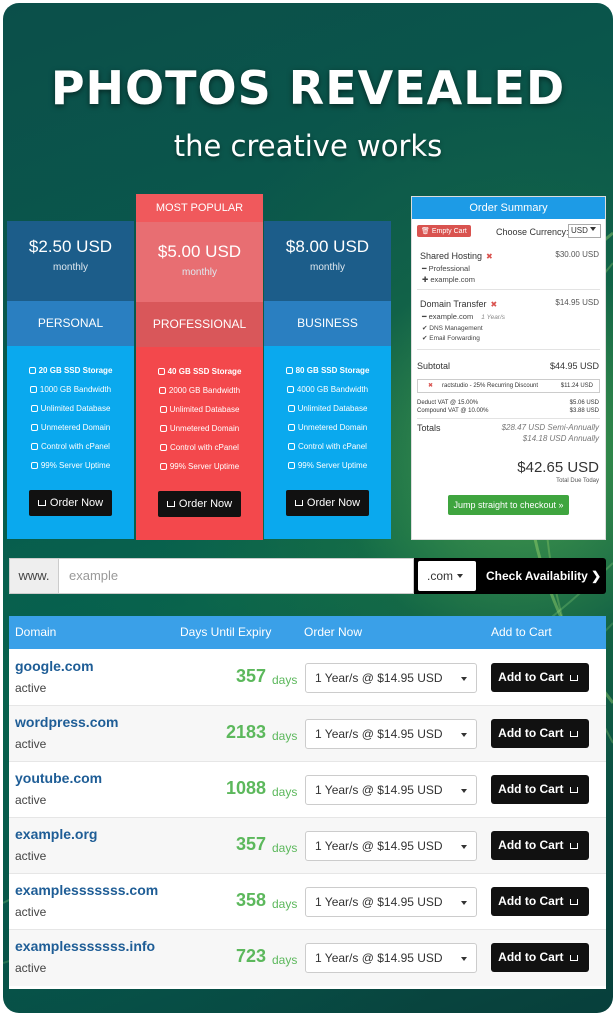  Describe the element at coordinates (327, 370) in the screenshot. I see `feature-storage: 80 GB SSD Storage` at that location.